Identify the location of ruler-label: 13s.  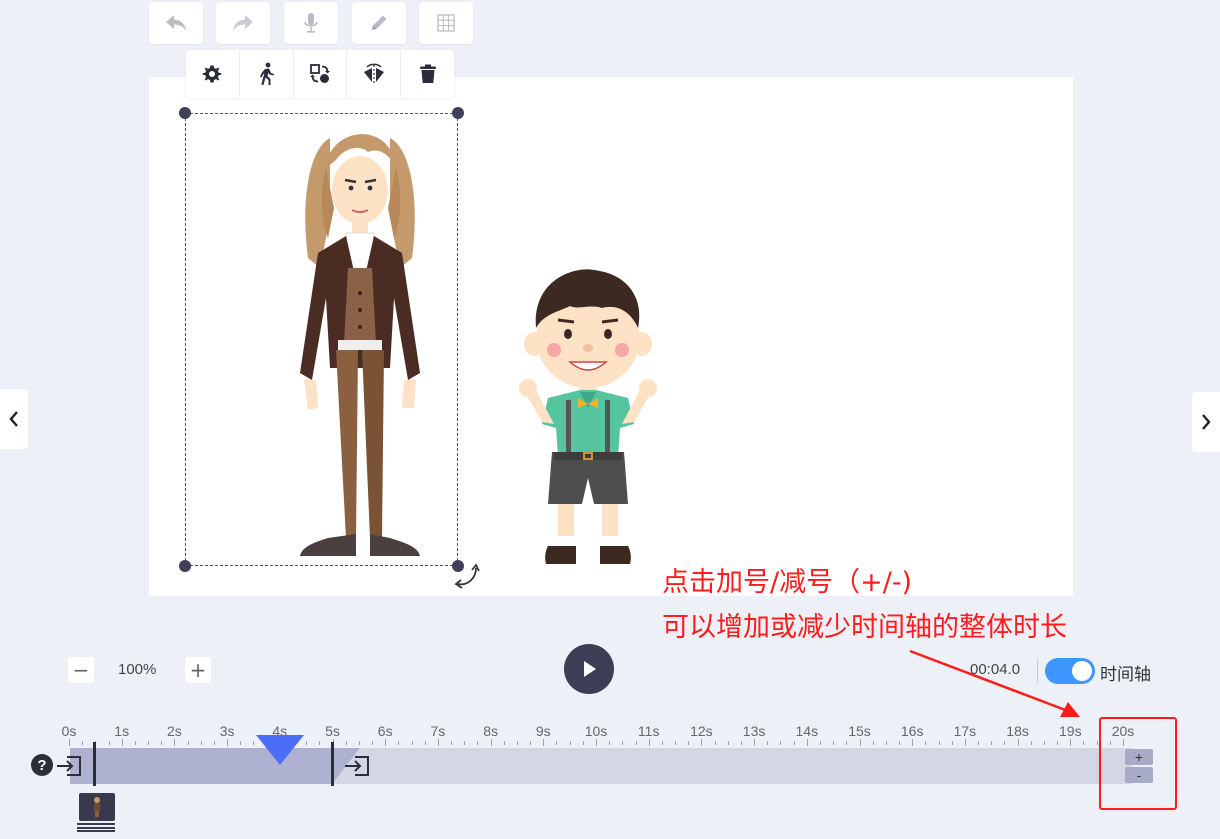
(754, 731).